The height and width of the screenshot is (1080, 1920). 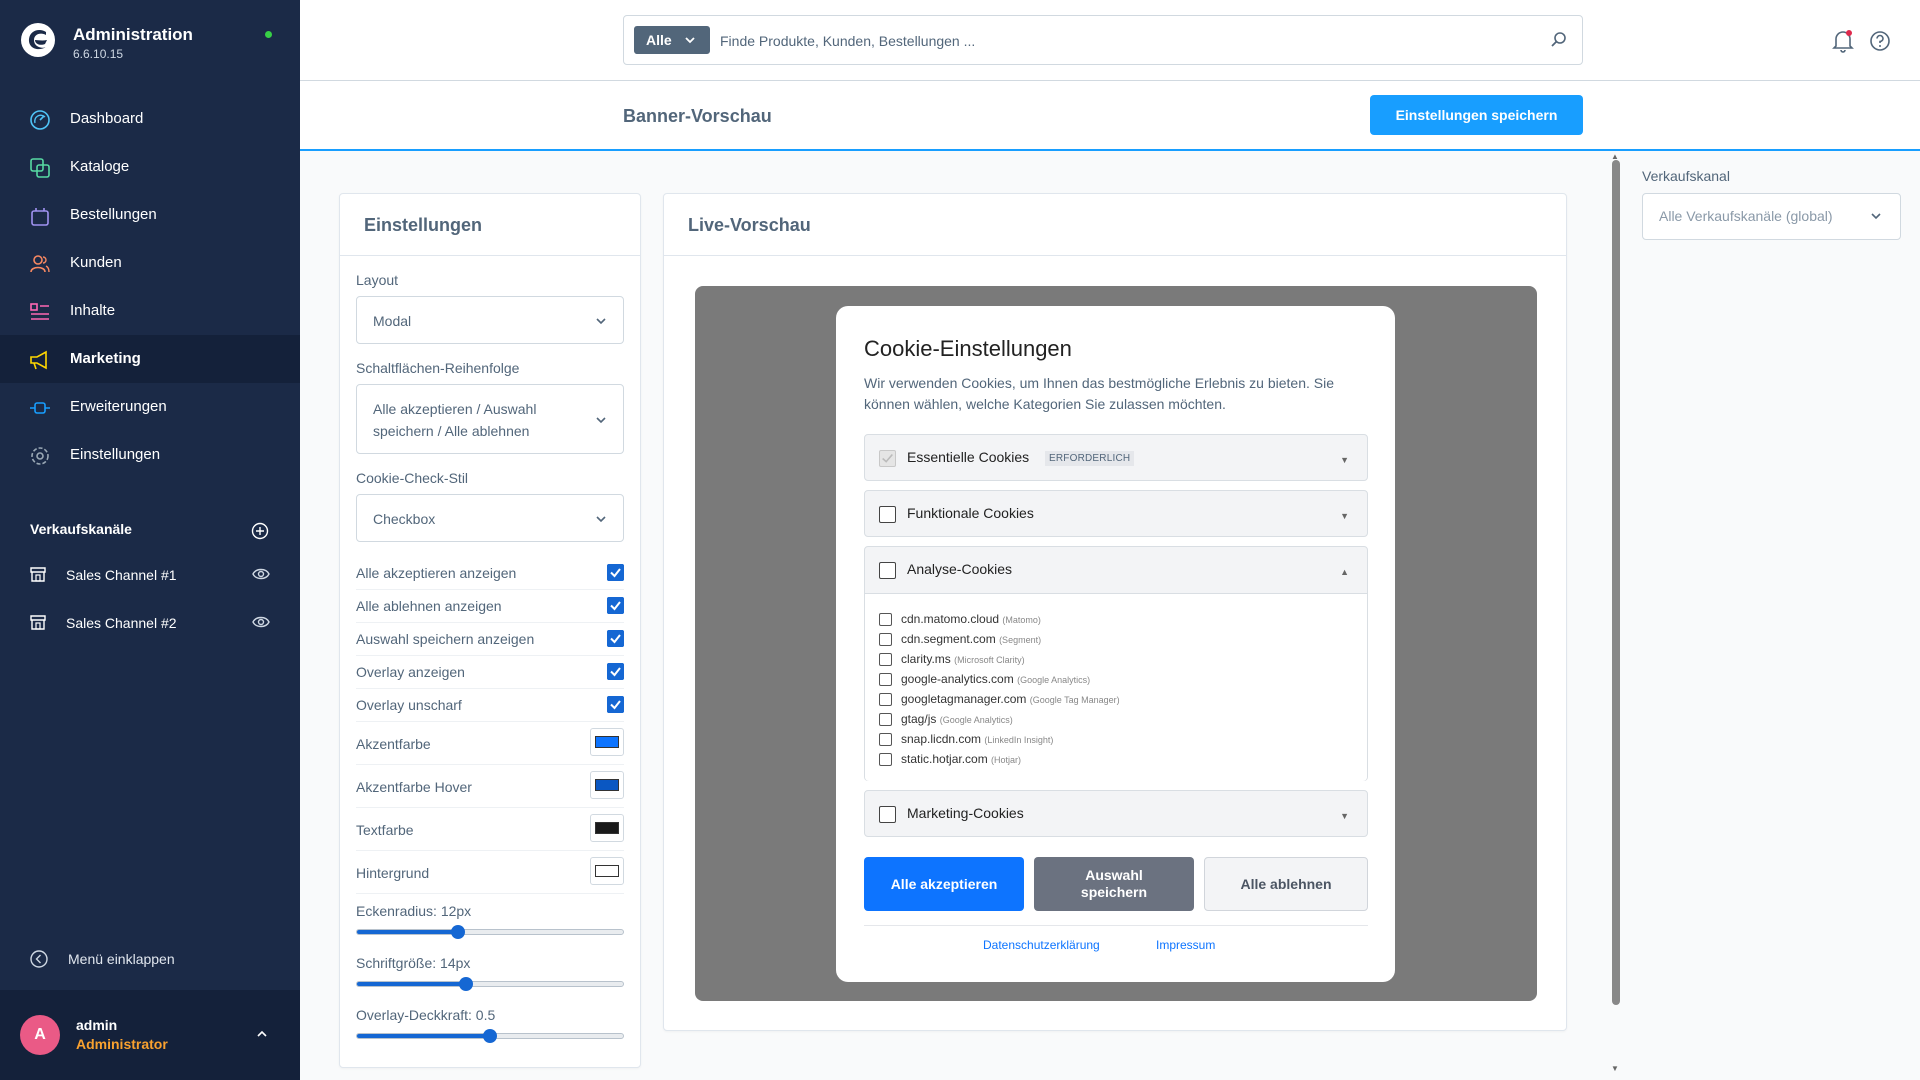 I want to click on sidebar-item-extensions: Erweiterungen, so click(x=150, y=407).